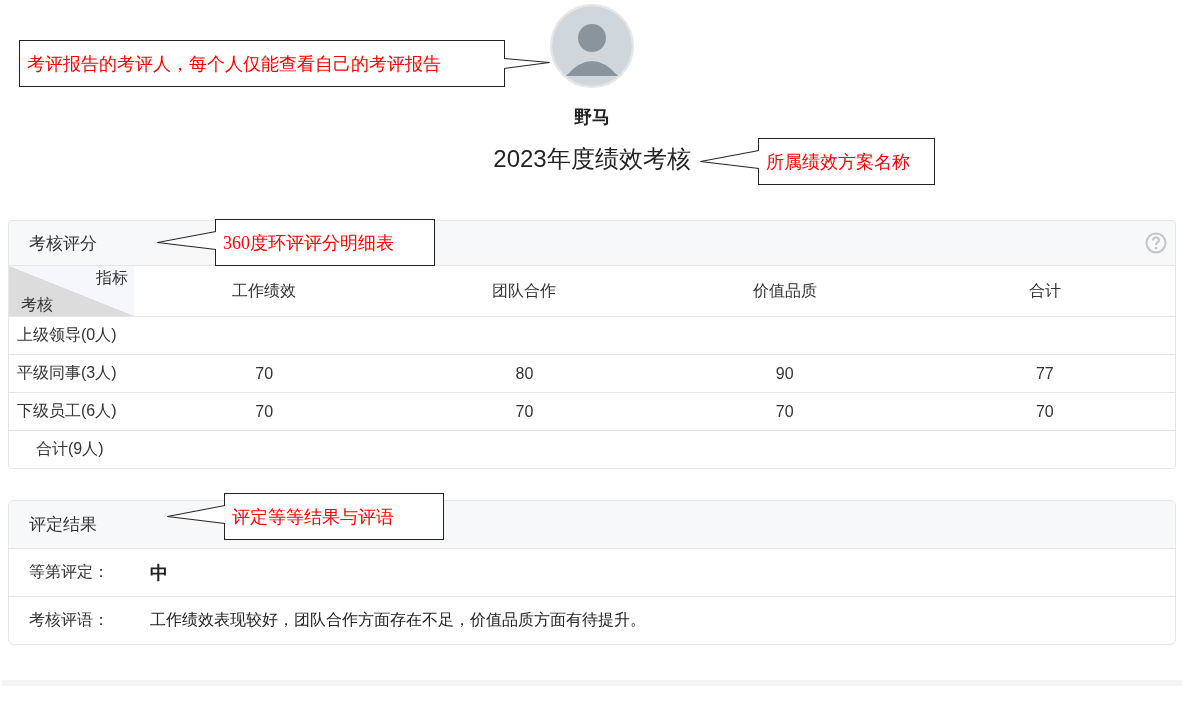 The height and width of the screenshot is (705, 1184). What do you see at coordinates (846, 161) in the screenshot?
I see `callout-note: 所属绩效方案名称` at bounding box center [846, 161].